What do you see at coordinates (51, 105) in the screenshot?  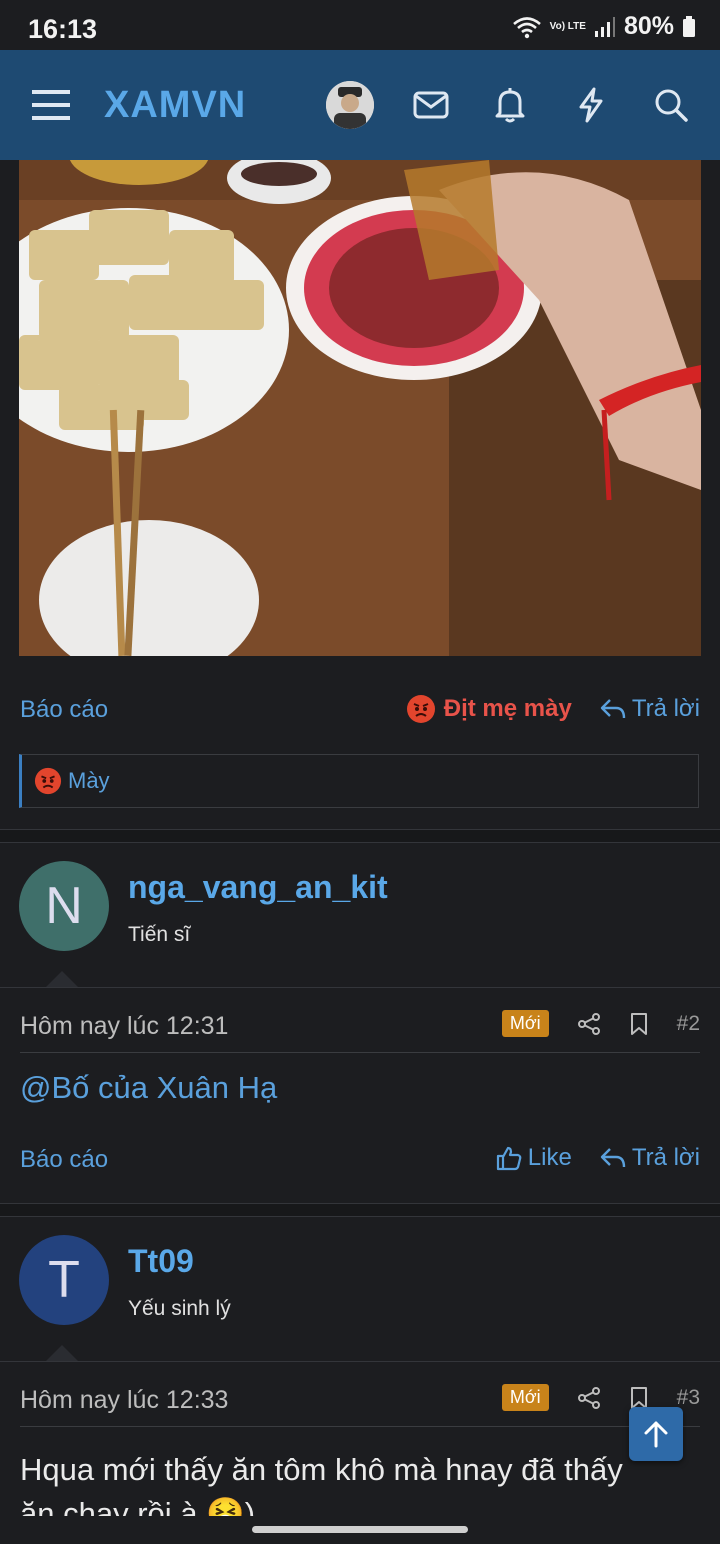 I see `menu-icon` at bounding box center [51, 105].